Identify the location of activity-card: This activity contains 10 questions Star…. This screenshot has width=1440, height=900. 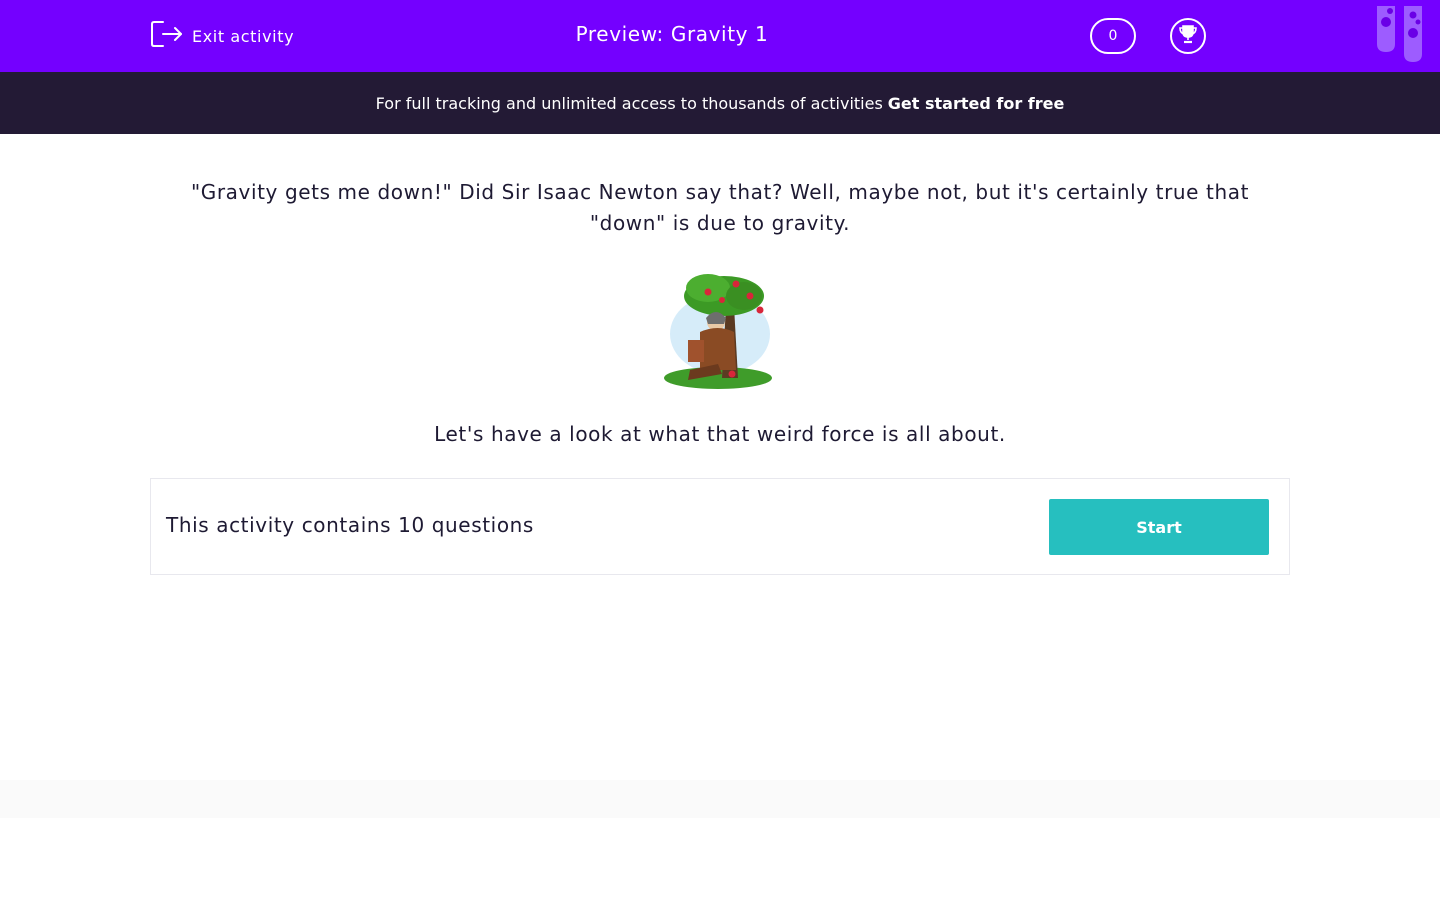
(720, 526).